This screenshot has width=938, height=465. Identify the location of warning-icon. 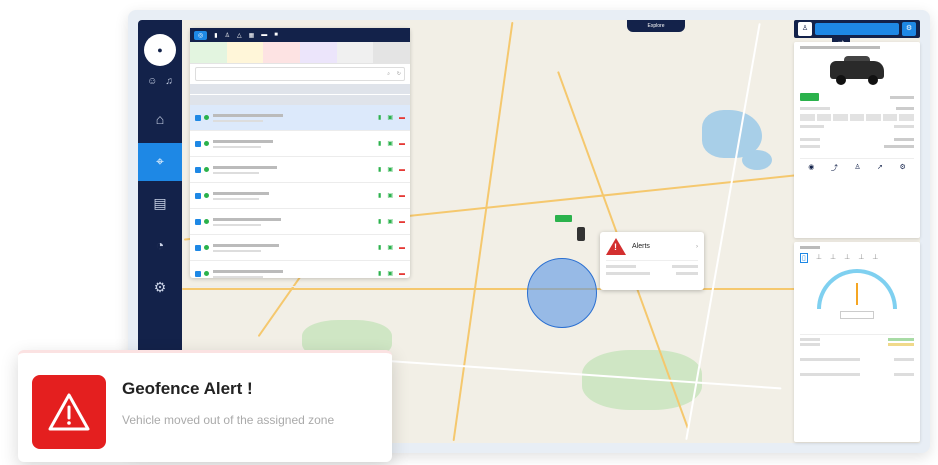
(69, 412).